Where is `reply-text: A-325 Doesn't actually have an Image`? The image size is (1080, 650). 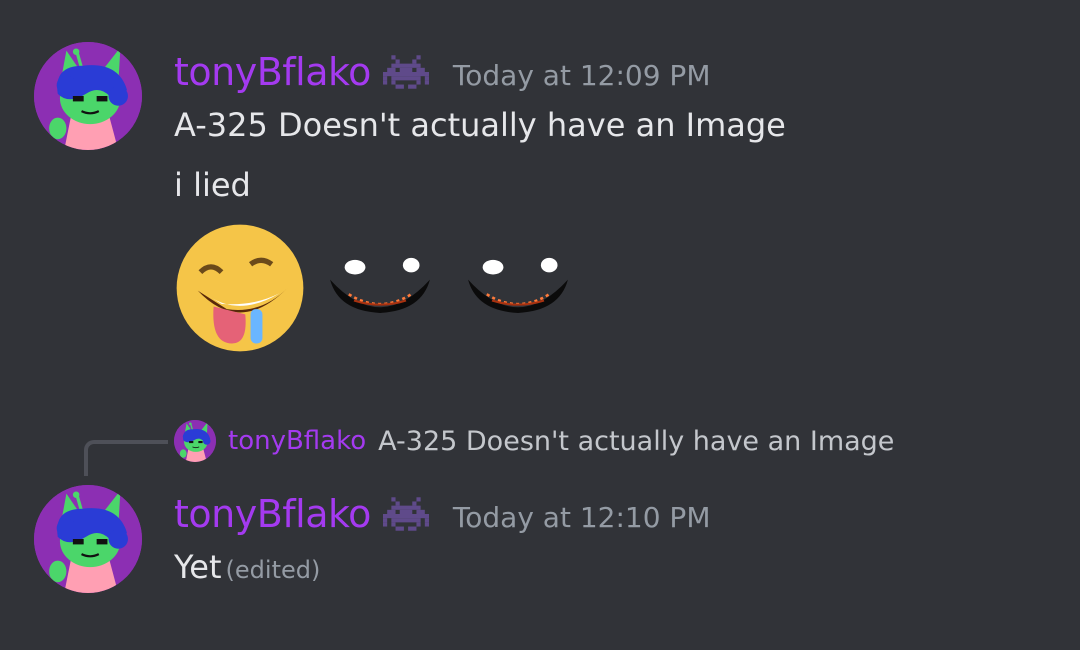
reply-text: A-325 Doesn't actually have an Image is located at coordinates (636, 441).